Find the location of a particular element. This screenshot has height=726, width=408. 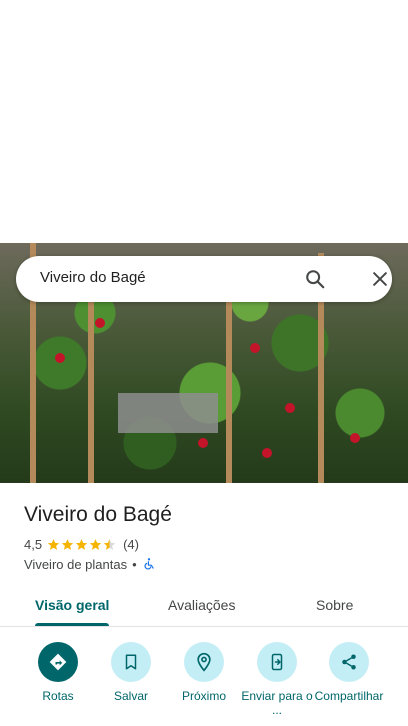

tab-about: Sobre is located at coordinates (334, 605).